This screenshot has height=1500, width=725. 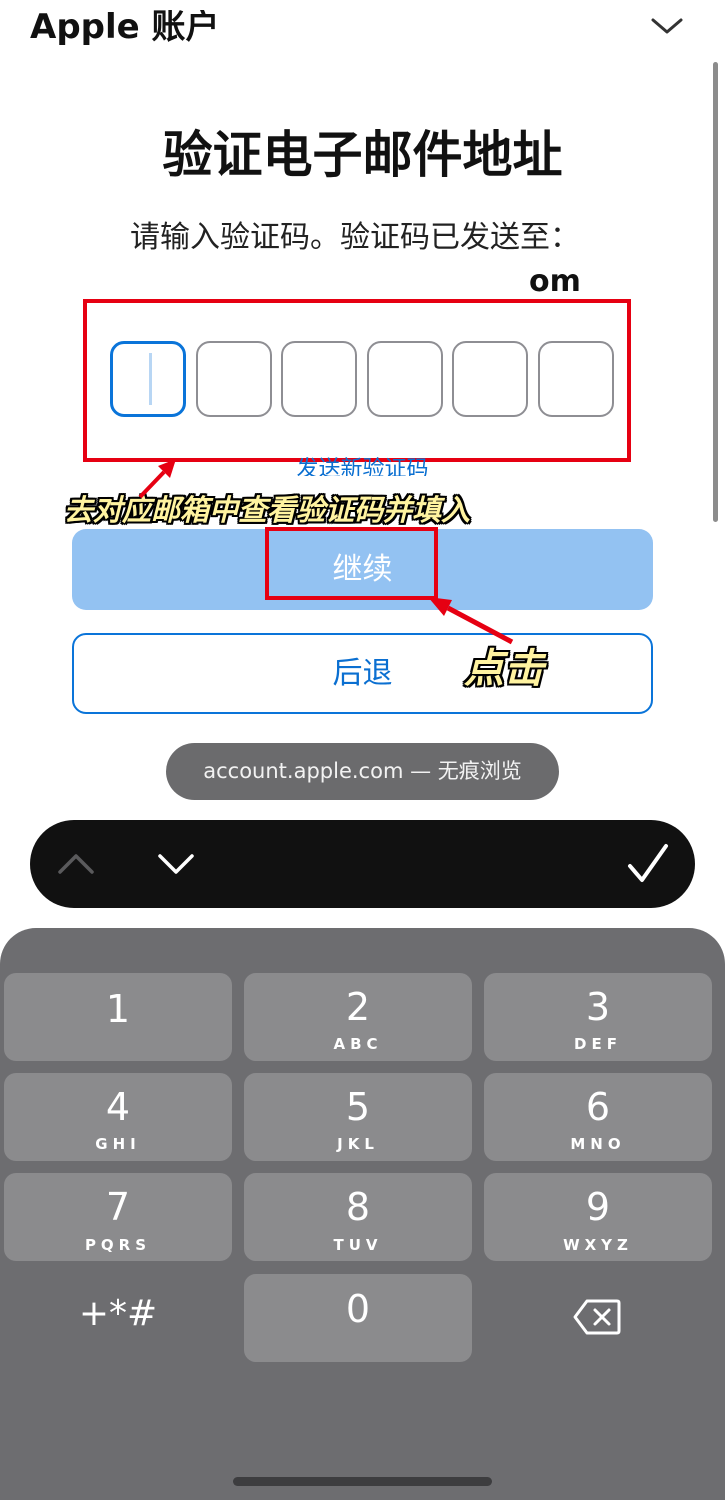 What do you see at coordinates (118, 1314) in the screenshot?
I see `key-symbols: +*#` at bounding box center [118, 1314].